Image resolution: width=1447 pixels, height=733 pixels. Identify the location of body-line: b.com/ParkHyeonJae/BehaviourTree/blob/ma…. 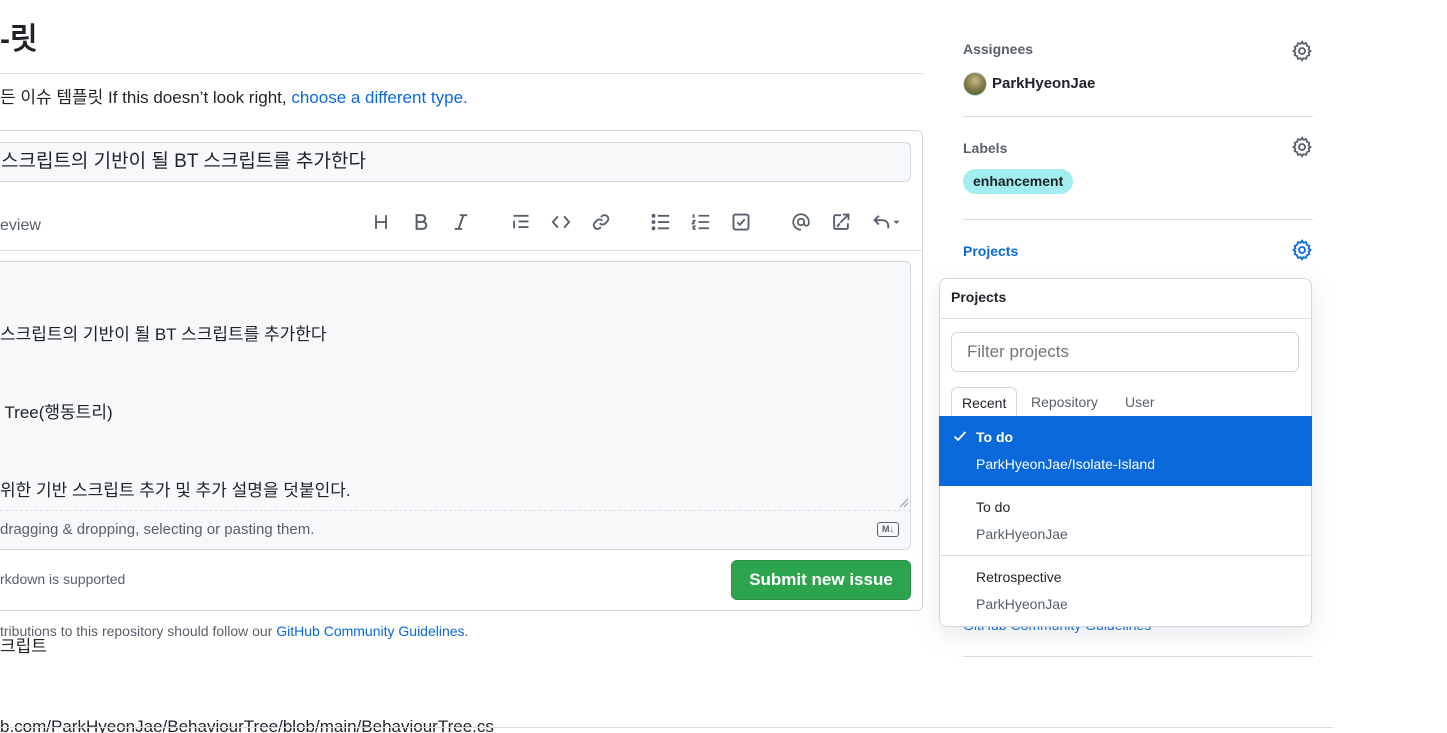
(247, 725).